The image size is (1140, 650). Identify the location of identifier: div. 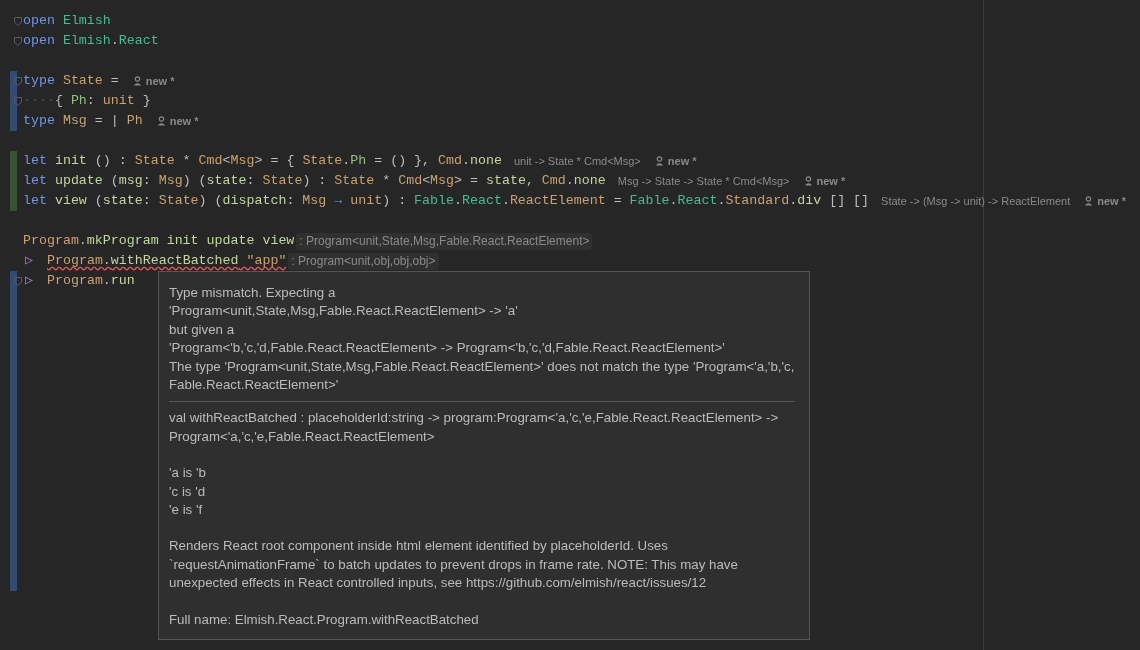
(809, 201).